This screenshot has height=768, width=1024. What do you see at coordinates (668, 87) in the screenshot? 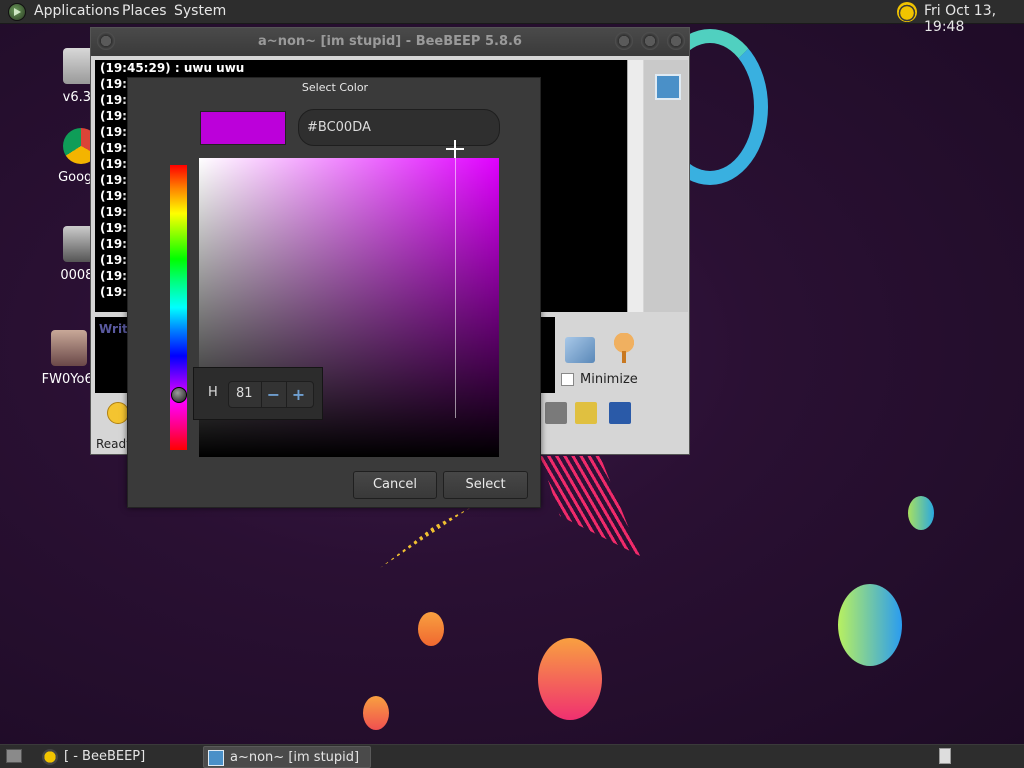
I see `user-avatar-icon` at bounding box center [668, 87].